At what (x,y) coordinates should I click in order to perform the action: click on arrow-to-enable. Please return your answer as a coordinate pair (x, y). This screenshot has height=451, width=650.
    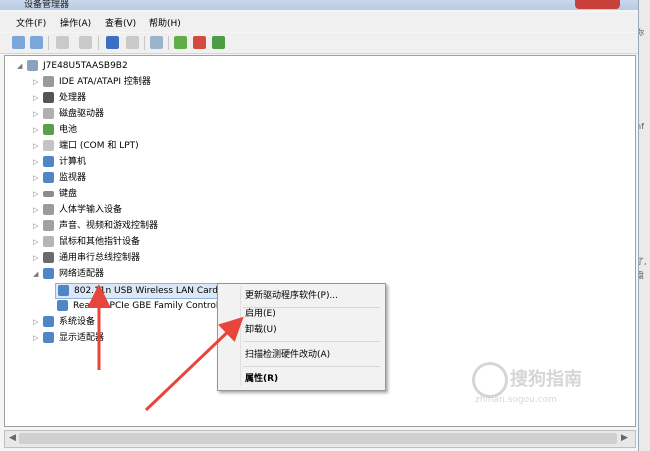
    Looking at the image, I should click on (194, 364).